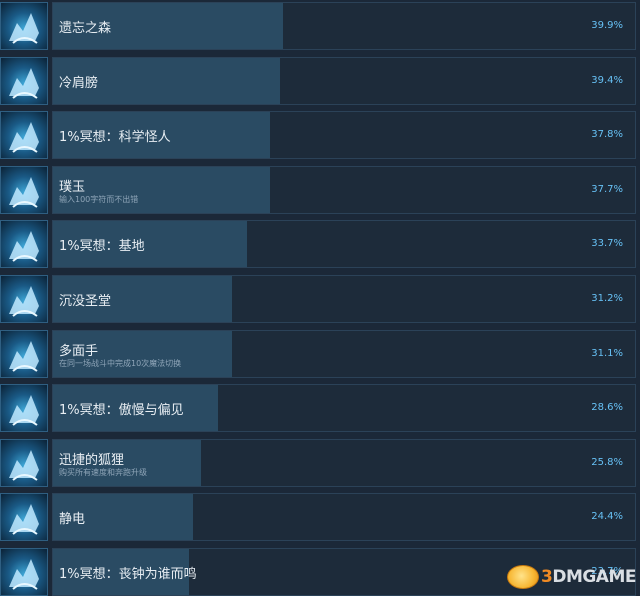 This screenshot has height=596, width=640. Describe the element at coordinates (344, 135) in the screenshot. I see `achievement-progress: 1%冥想：科学怪人 37.8%` at that location.